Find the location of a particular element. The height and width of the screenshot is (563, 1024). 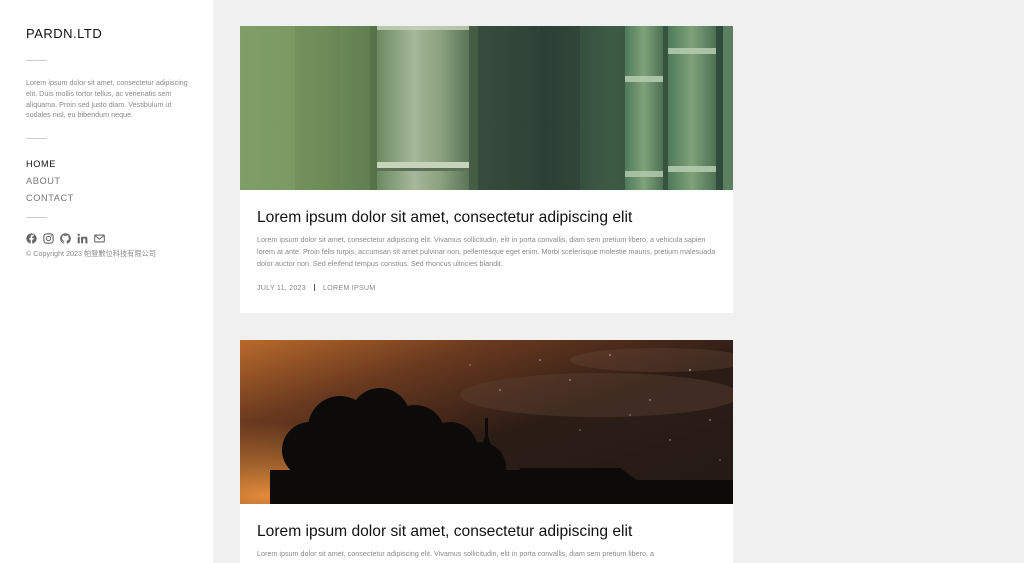

meta-separator is located at coordinates (314, 287).